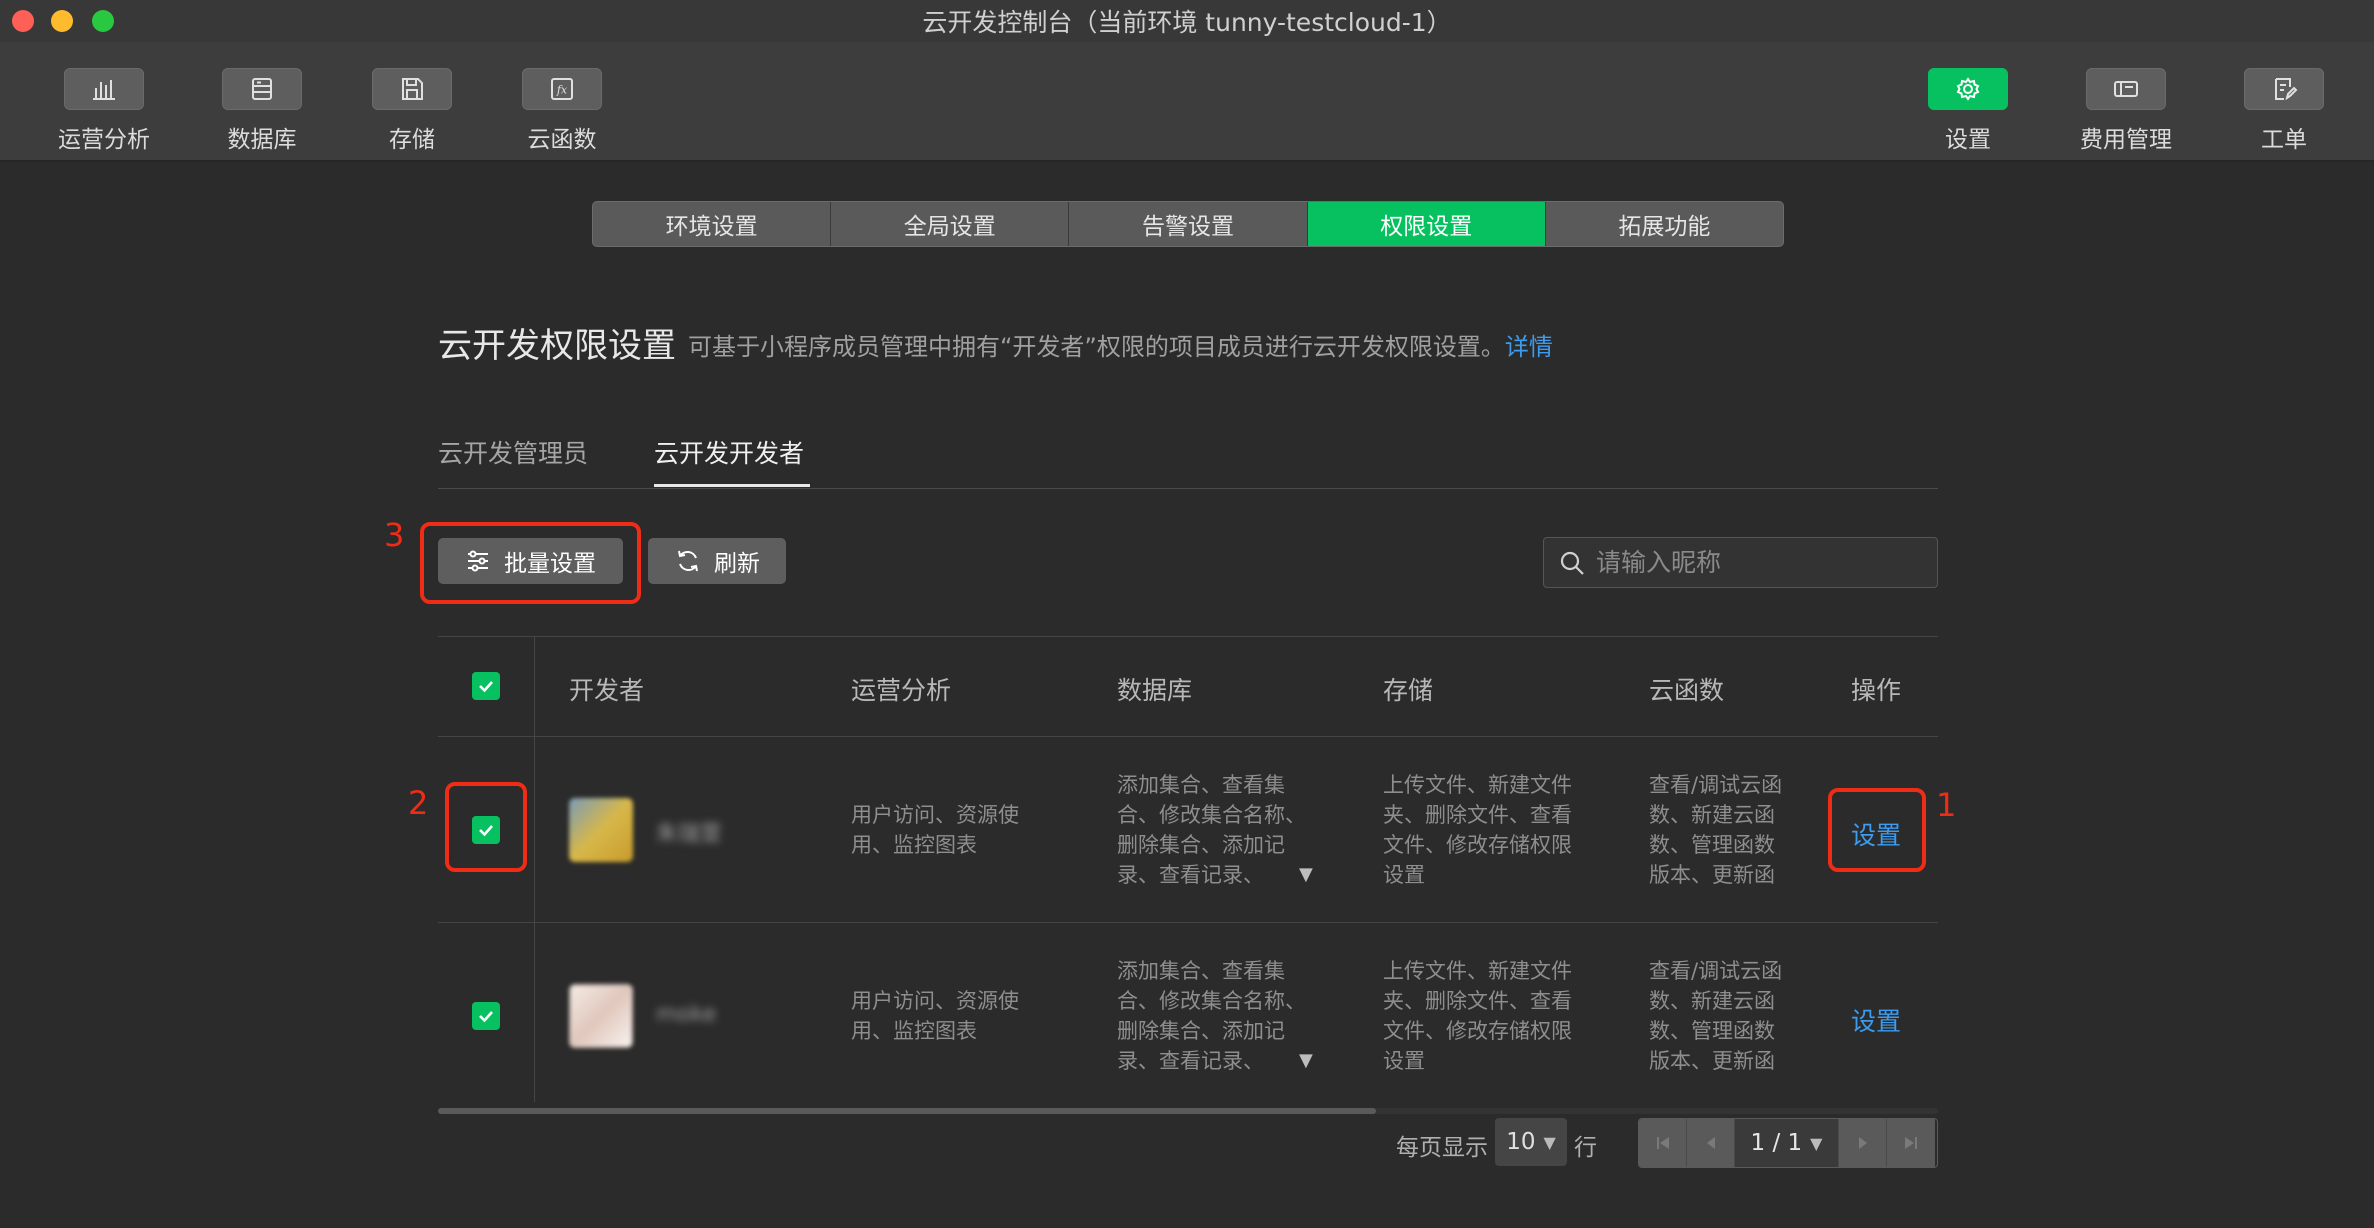 This screenshot has height=1228, width=2374. I want to click on refresh-icon, so click(688, 561).